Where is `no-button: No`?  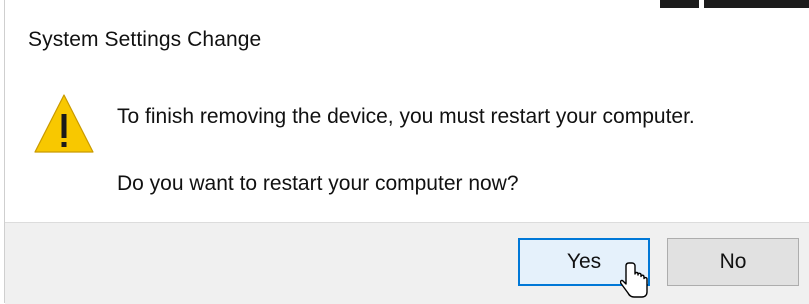 no-button: No is located at coordinates (733, 262).